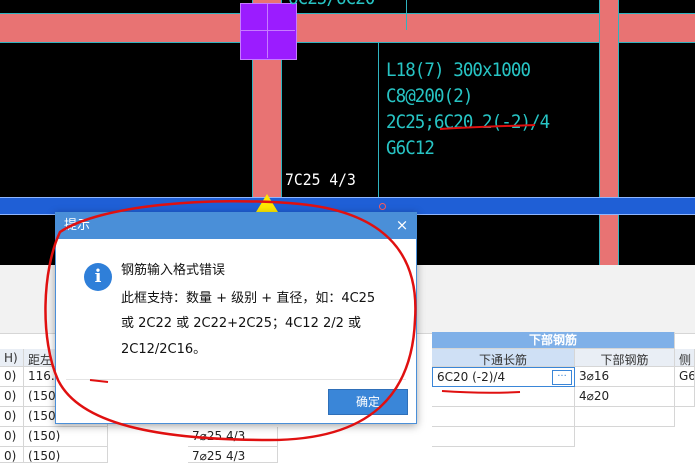  I want to click on through-rebar-input: 6C20 (-2)/4 ···, so click(503, 377).